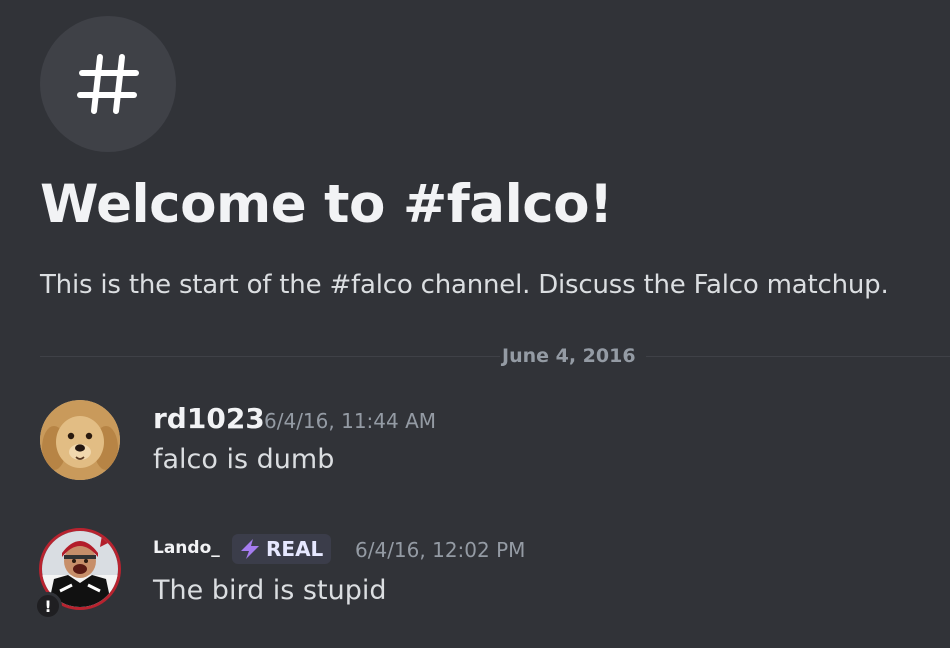 Image resolution: width=950 pixels, height=648 pixels. I want to click on user-avatar, so click(80, 440).